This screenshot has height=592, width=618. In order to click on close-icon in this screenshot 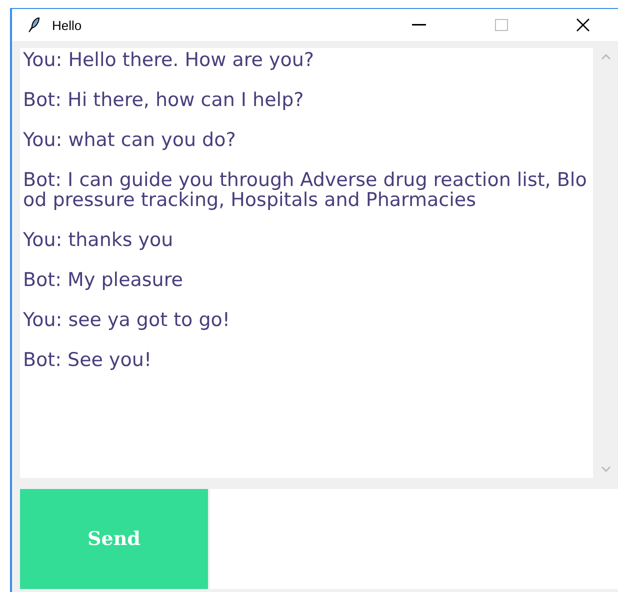, I will do `click(583, 25)`.